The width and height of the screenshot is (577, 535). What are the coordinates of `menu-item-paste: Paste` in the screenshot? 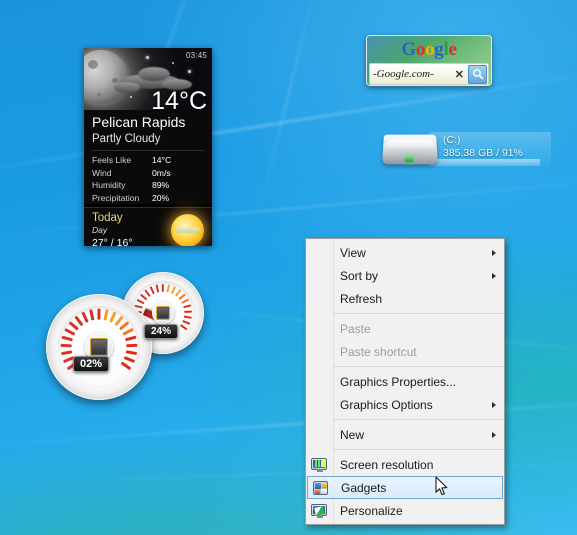 It's located at (405, 328).